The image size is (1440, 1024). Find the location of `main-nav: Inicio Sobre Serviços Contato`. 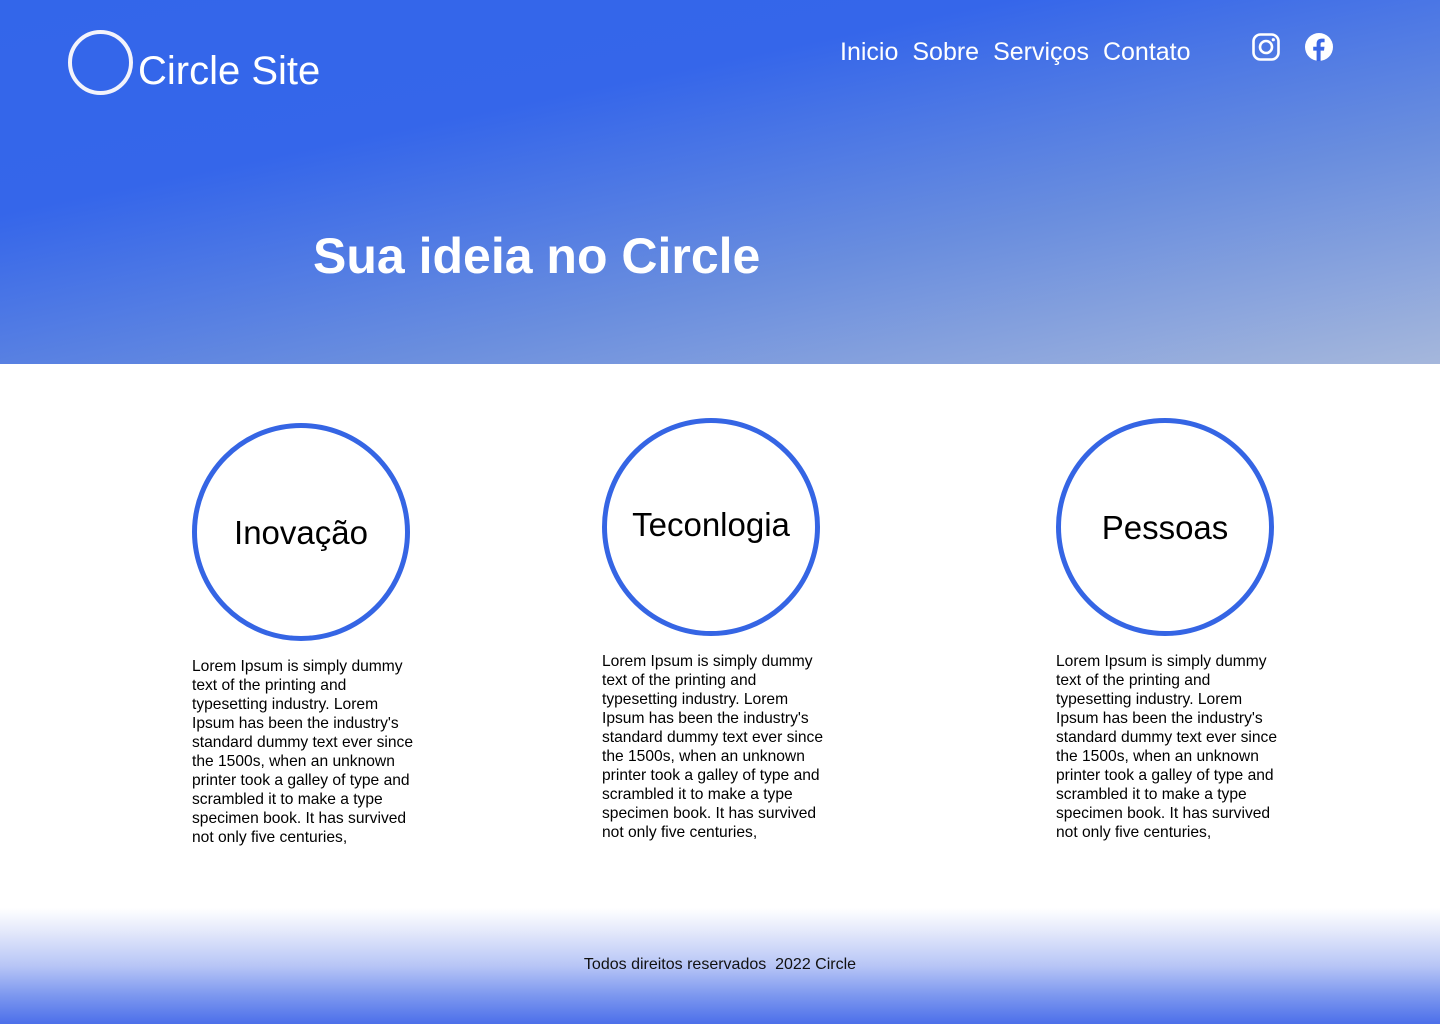

main-nav: Inicio Sobre Serviços Contato is located at coordinates (1015, 52).